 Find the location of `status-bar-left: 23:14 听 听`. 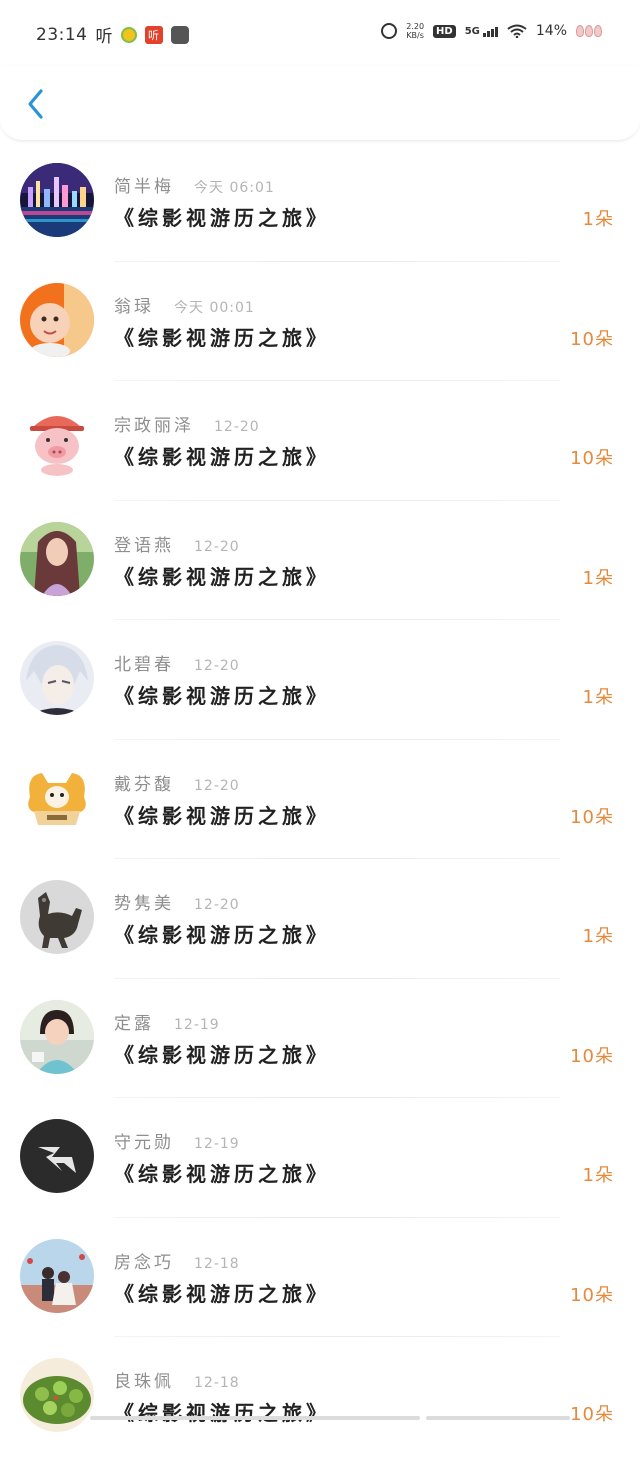

status-bar-left: 23:14 听 听 is located at coordinates (112, 34).